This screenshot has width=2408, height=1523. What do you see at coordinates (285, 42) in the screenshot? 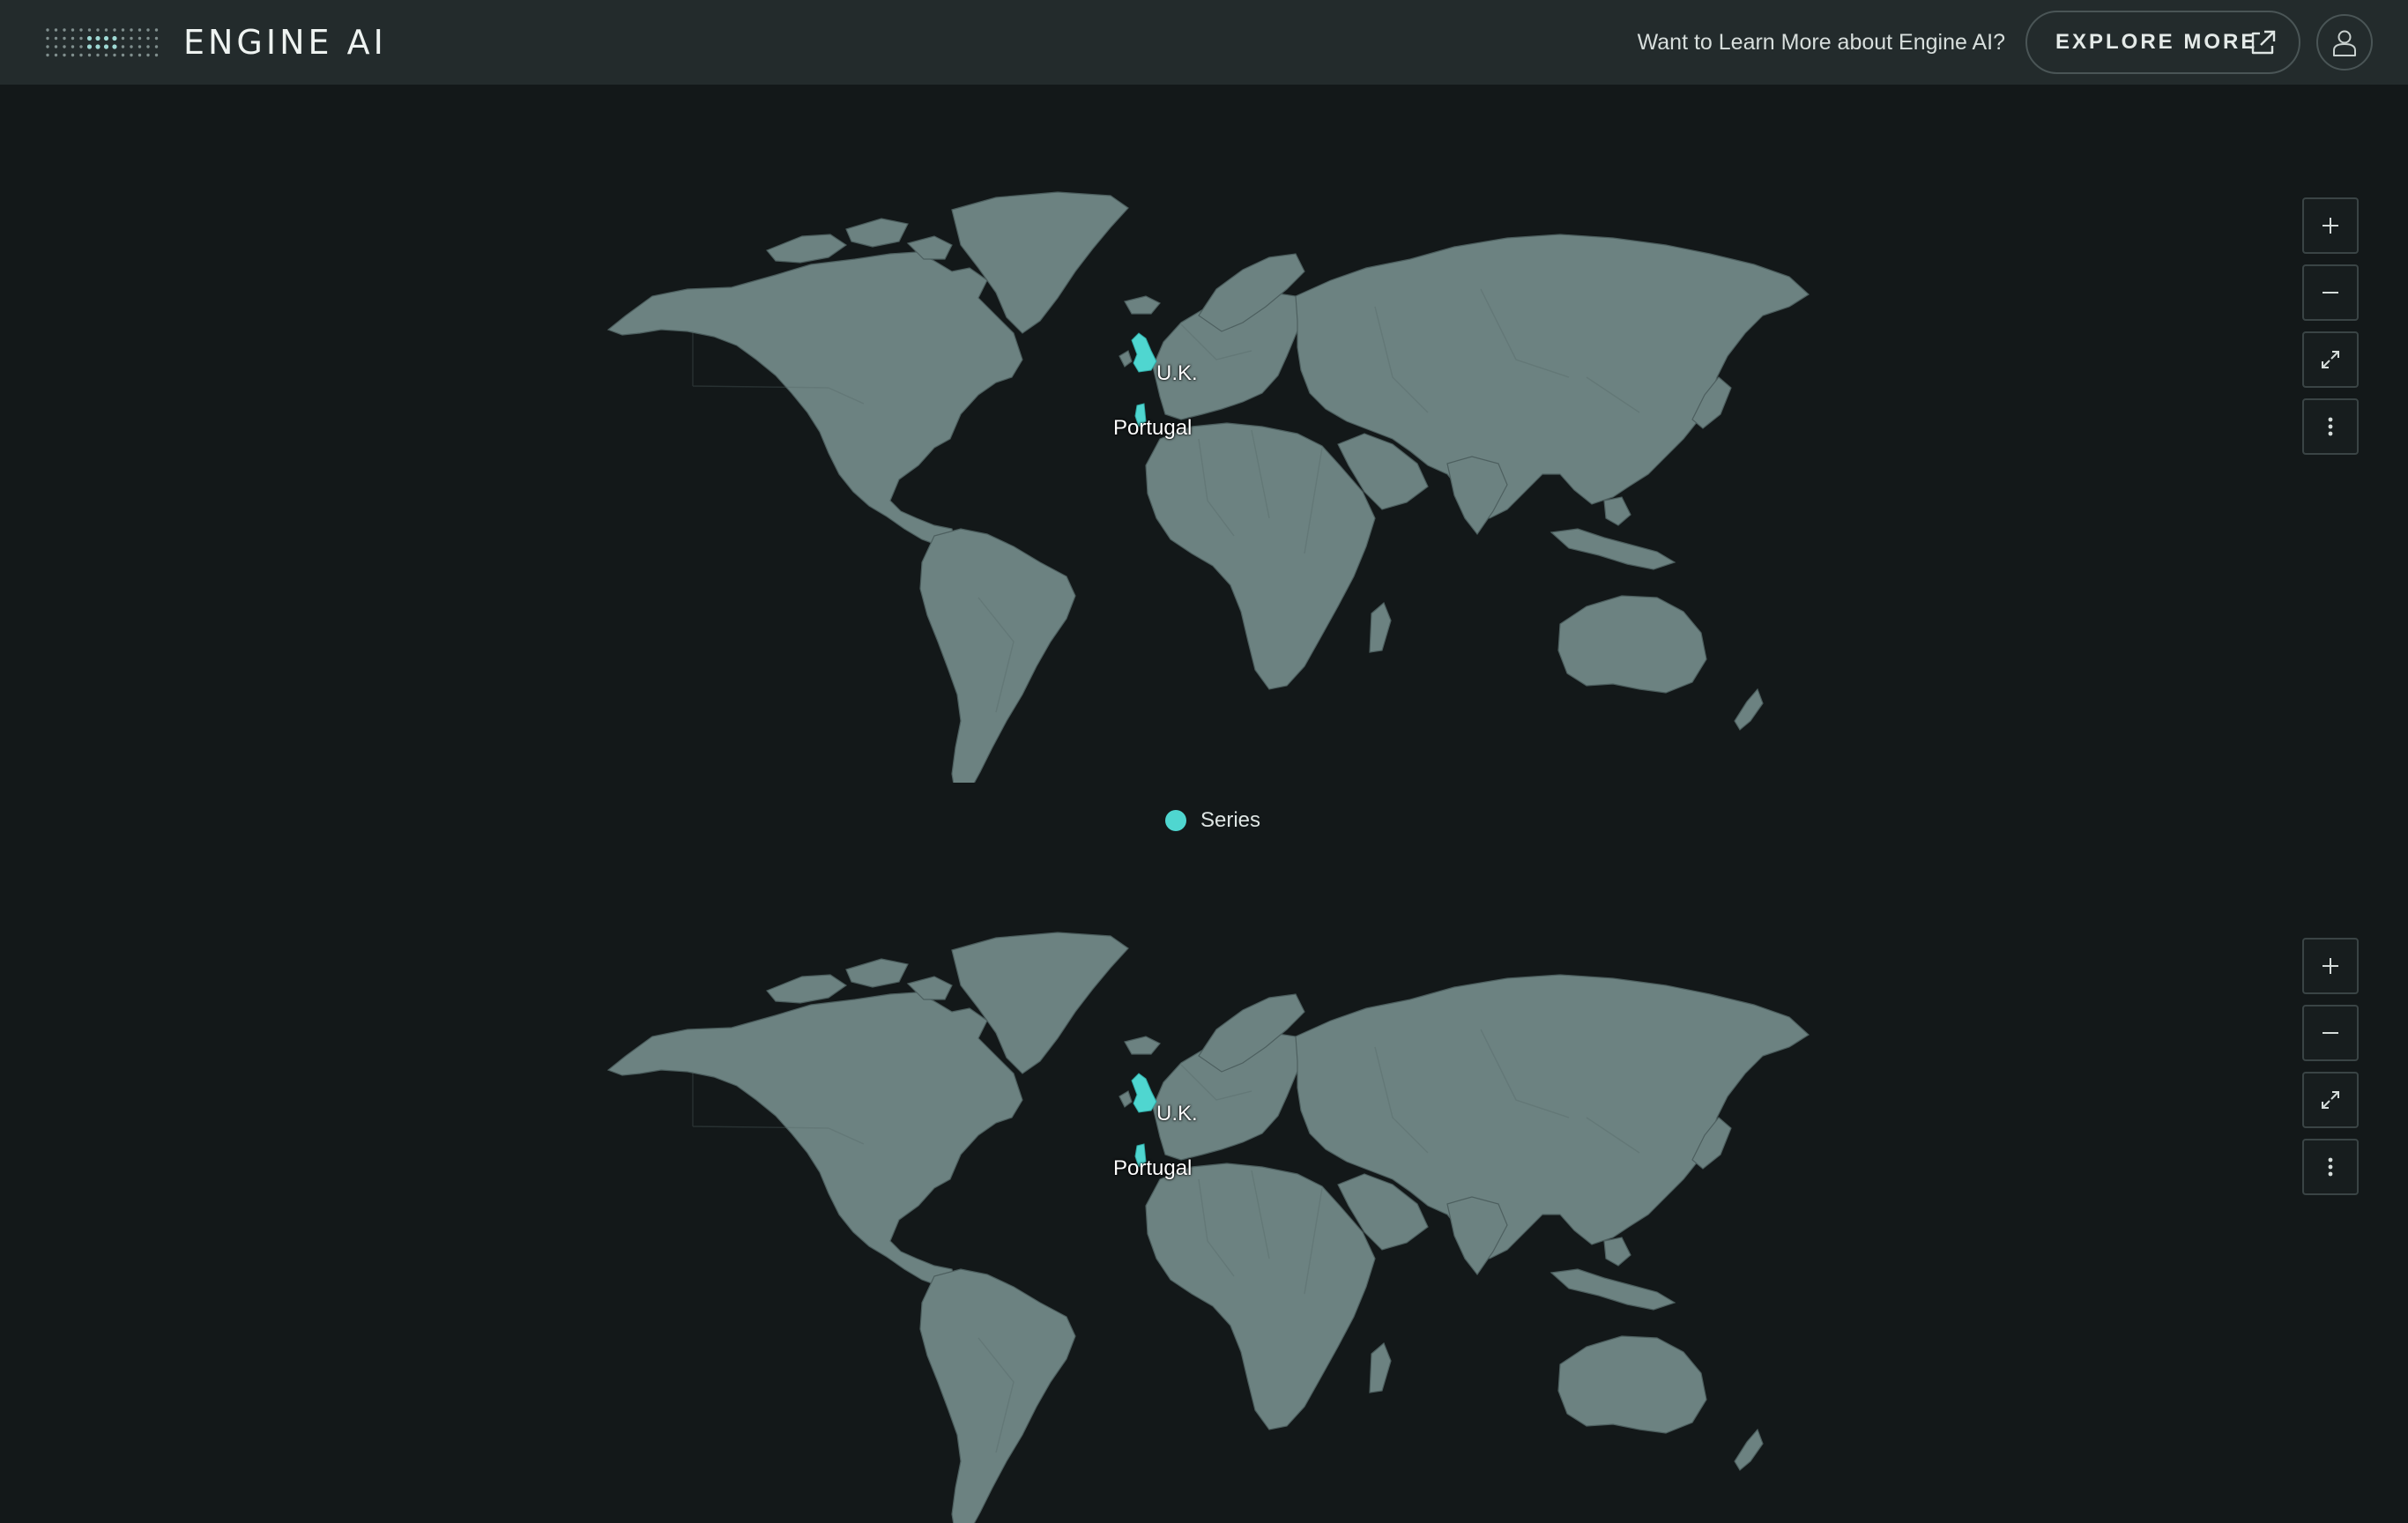
I see `brand-name: ENGINE AI` at bounding box center [285, 42].